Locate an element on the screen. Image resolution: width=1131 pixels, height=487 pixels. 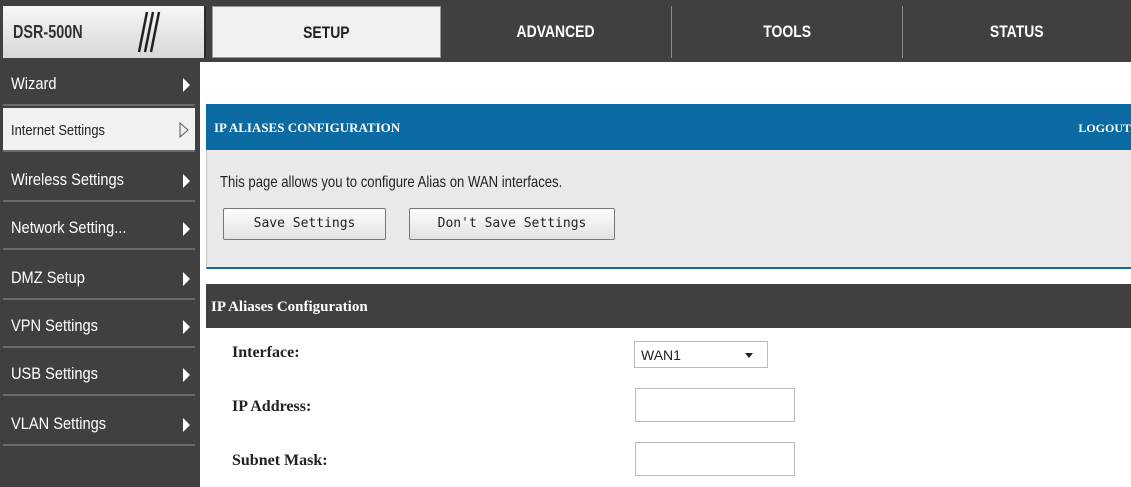
subnet-mask-label: Subnet Mask: is located at coordinates (280, 460).